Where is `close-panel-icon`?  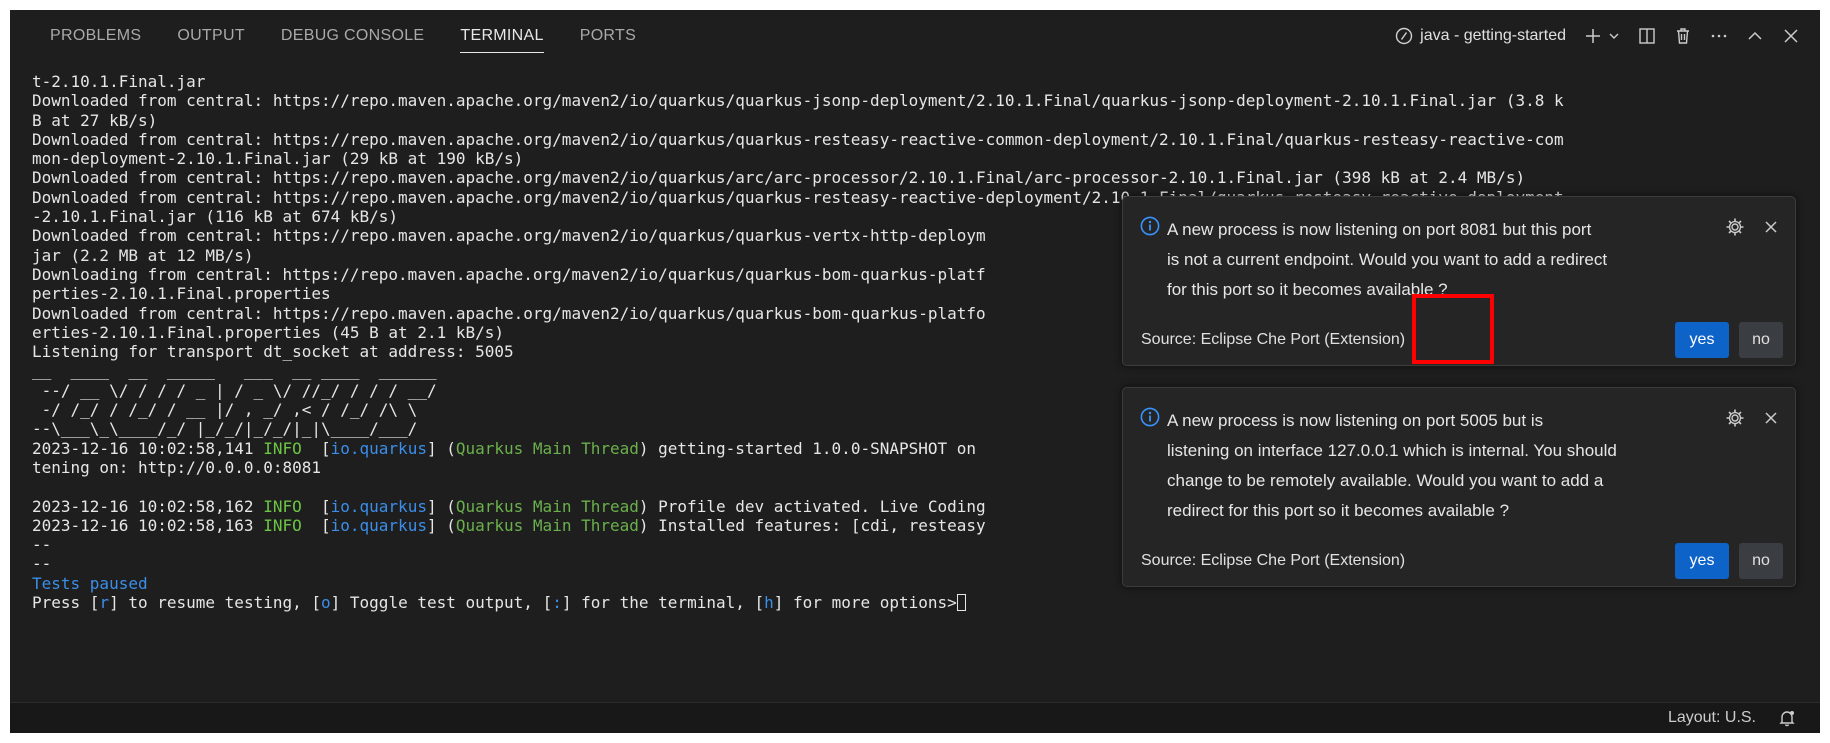
close-panel-icon is located at coordinates (1791, 36).